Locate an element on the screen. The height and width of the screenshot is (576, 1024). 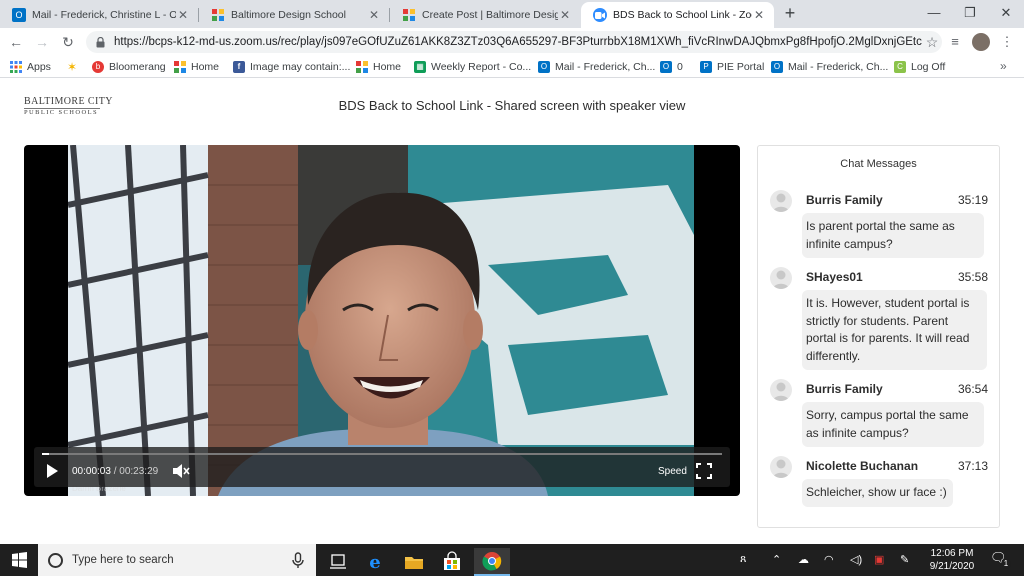
chat-header: Chat Messages is located at coordinates (878, 164).